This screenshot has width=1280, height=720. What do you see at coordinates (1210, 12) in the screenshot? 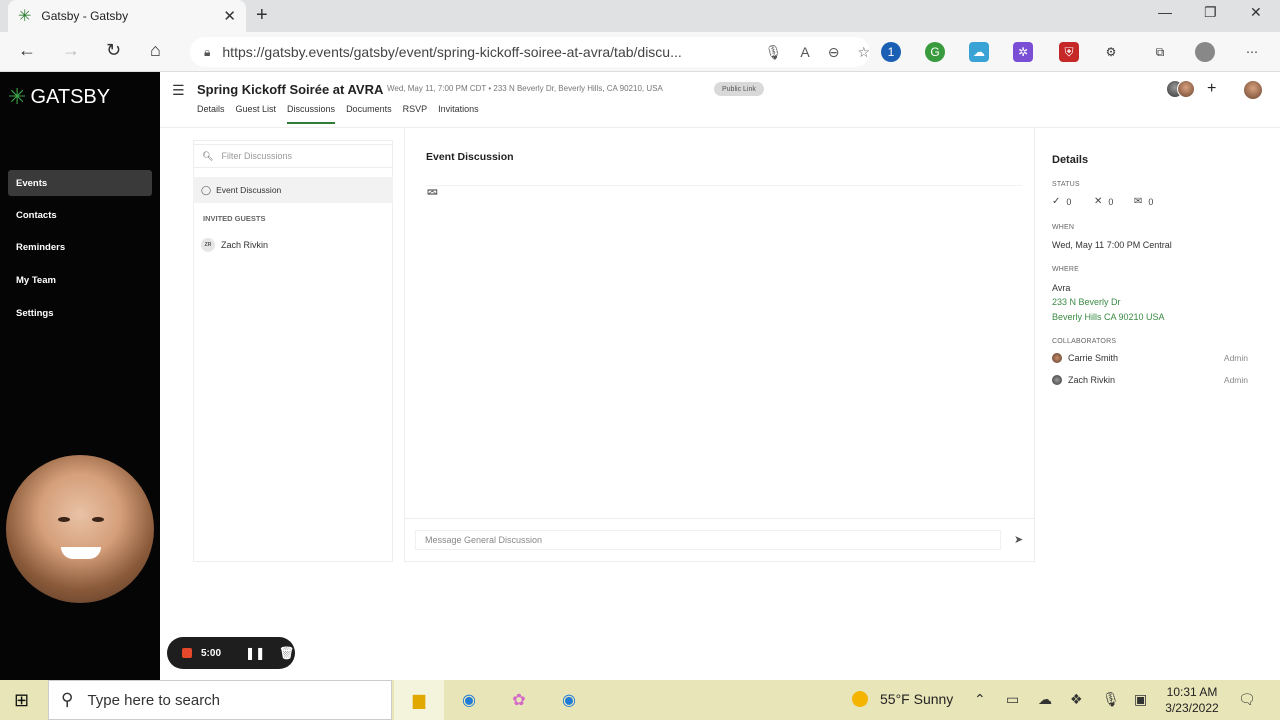
I see `restore-icon: ❐` at bounding box center [1210, 12].